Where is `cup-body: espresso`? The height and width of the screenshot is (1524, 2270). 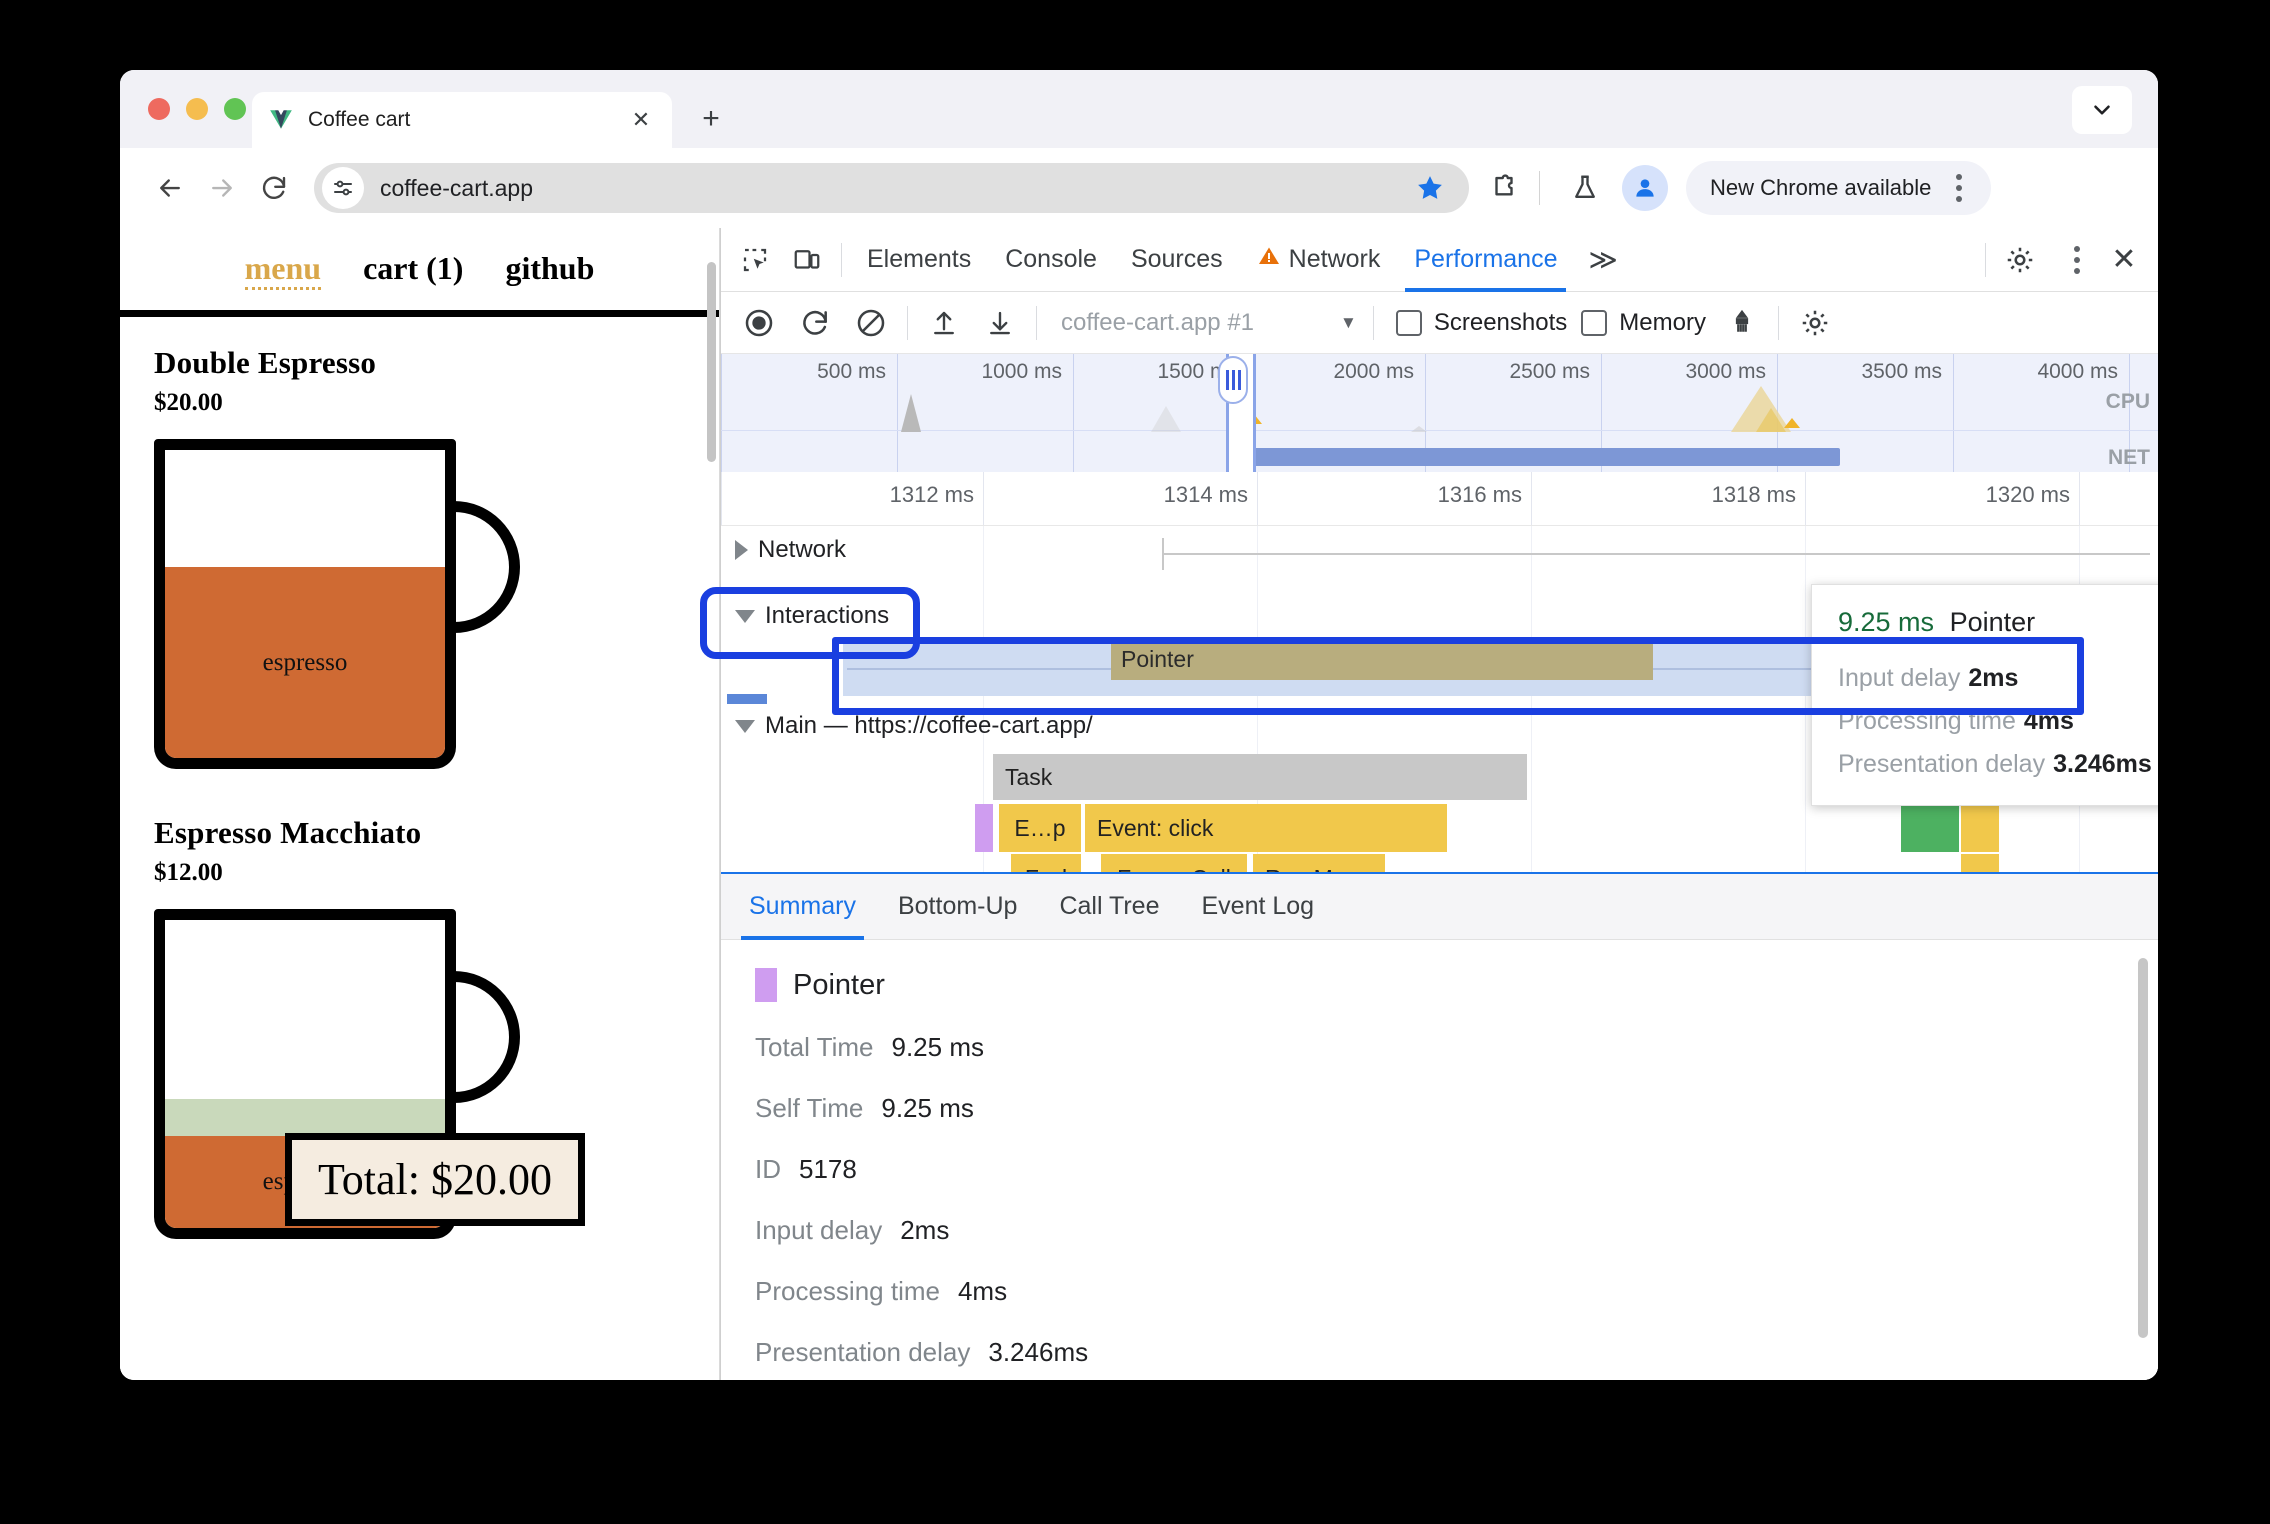
cup-body: espresso is located at coordinates (305, 604).